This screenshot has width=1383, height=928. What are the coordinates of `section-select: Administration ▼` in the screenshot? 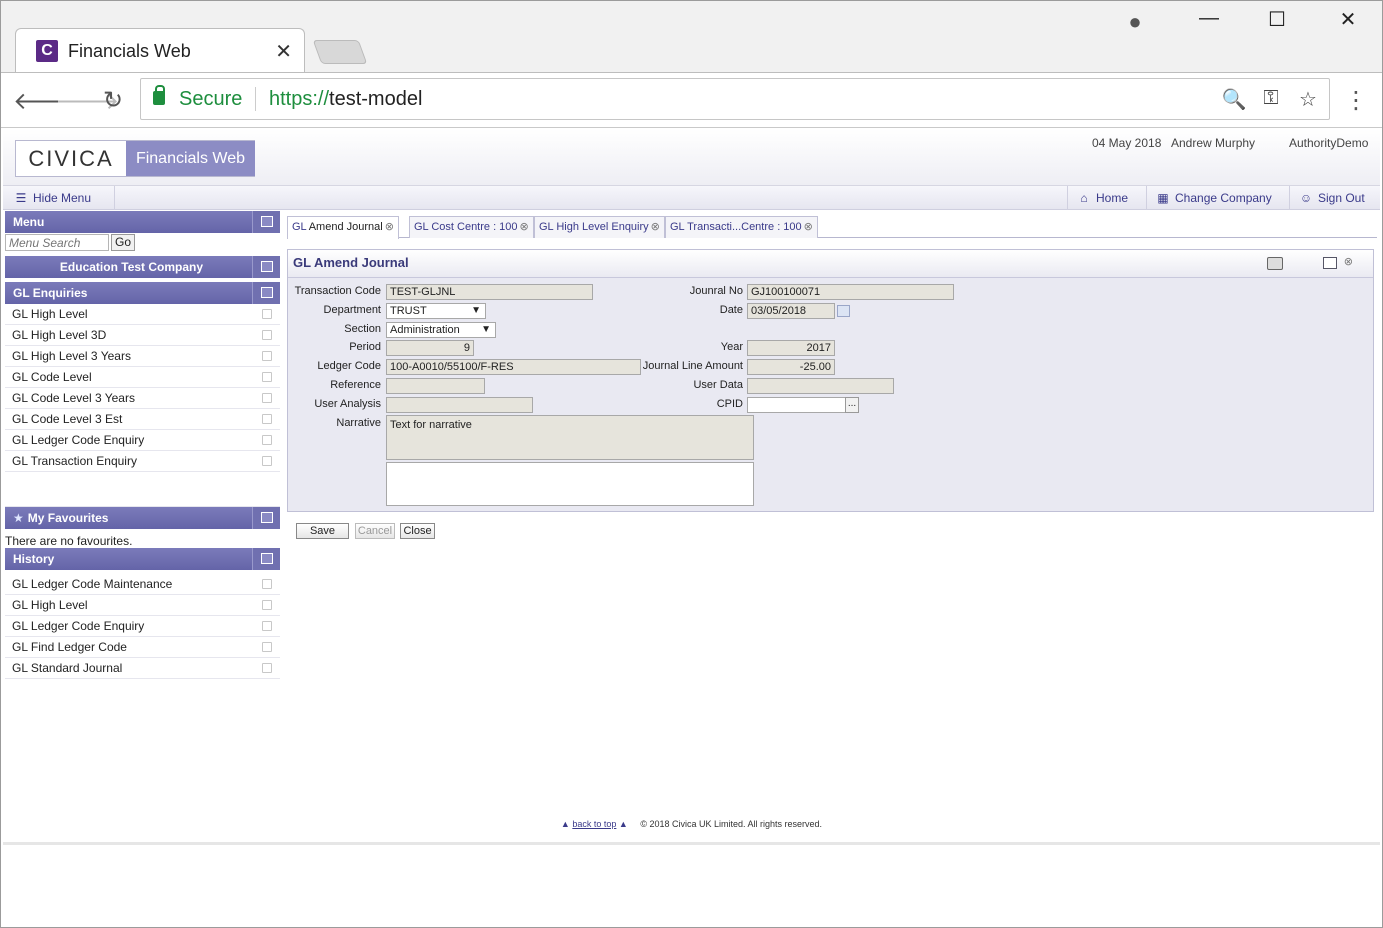 It's located at (441, 330).